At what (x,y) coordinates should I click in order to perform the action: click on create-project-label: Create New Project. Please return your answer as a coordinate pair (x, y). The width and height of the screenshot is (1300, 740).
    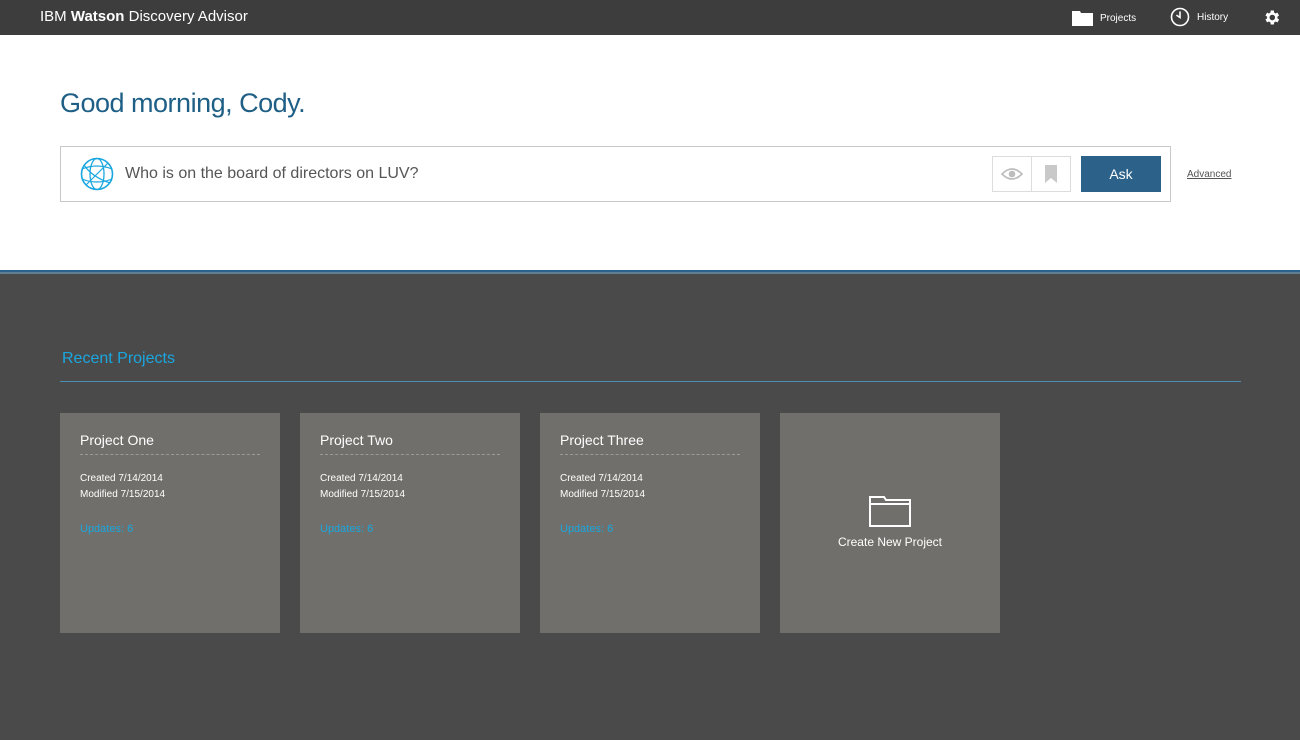
    Looking at the image, I should click on (890, 542).